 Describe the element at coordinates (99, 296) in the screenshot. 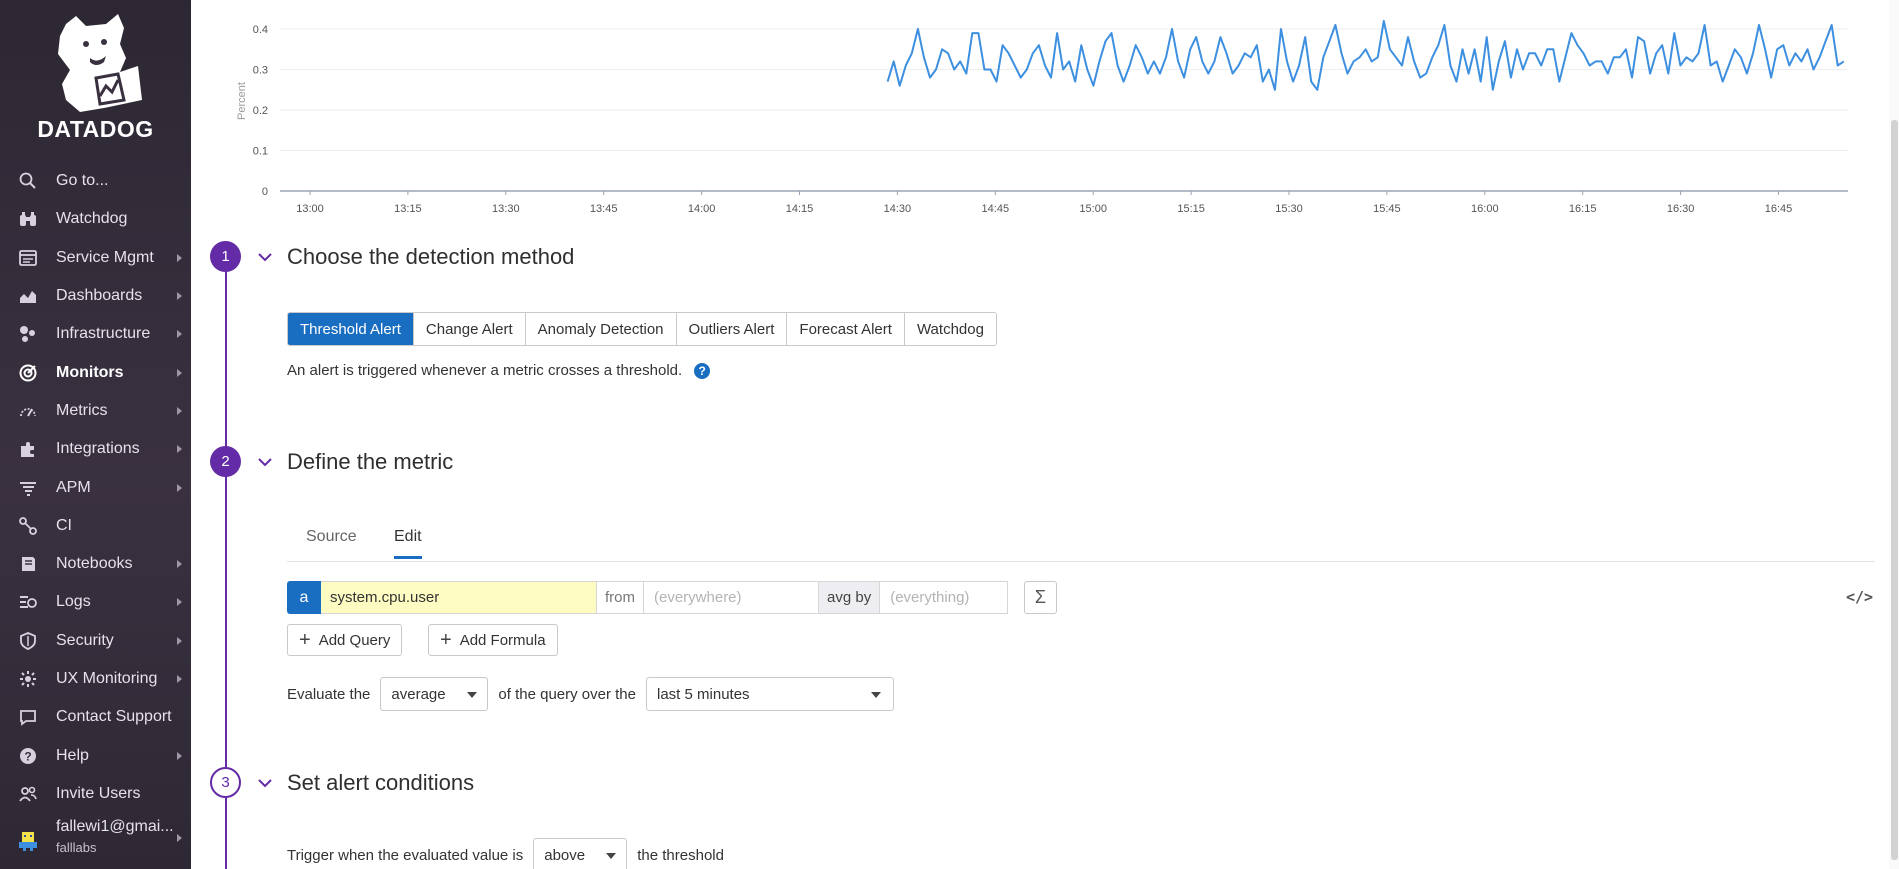

I see `sidebar-item-label: Dashboards` at that location.